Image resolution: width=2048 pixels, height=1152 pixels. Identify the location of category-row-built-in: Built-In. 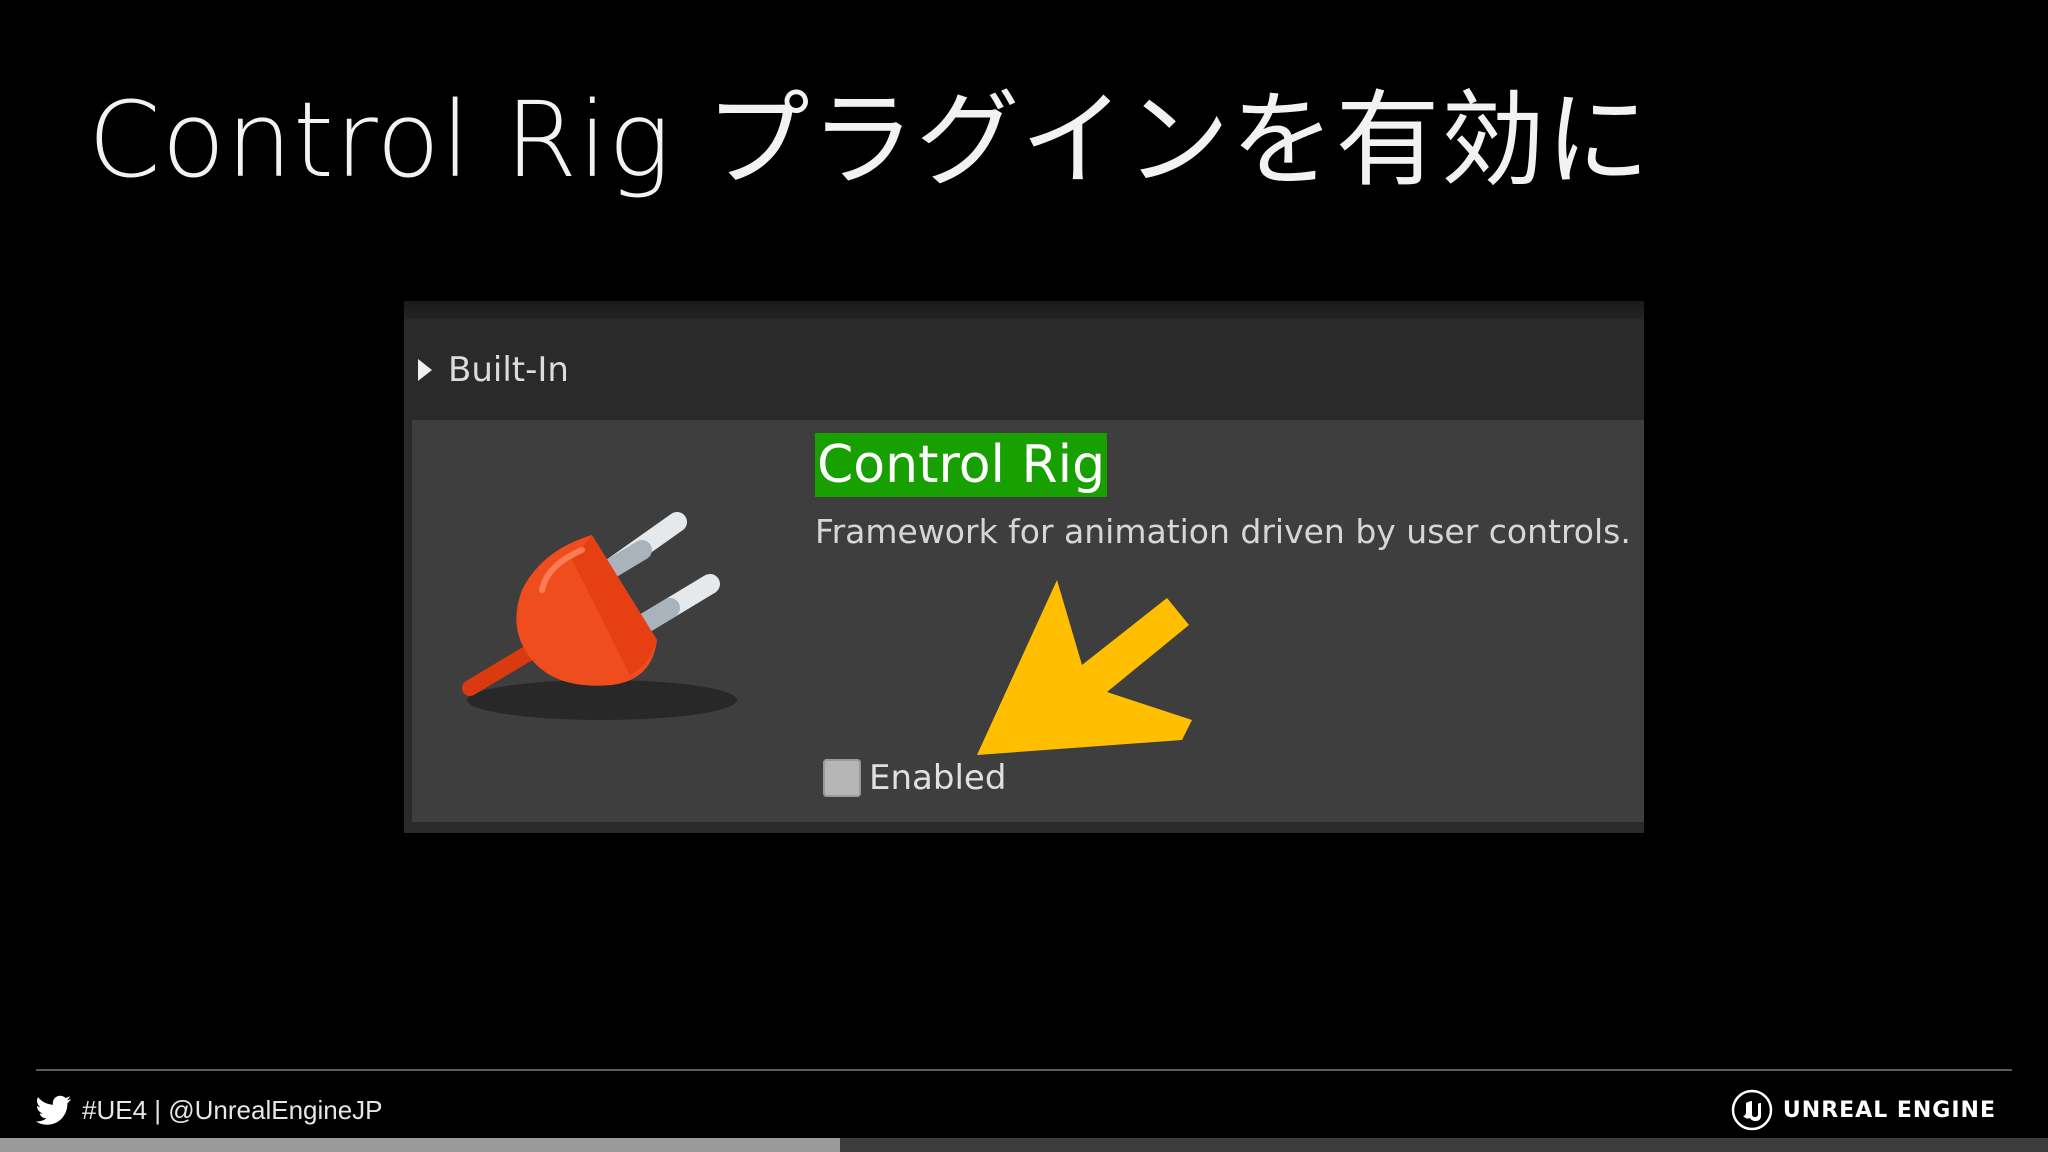
(491, 370).